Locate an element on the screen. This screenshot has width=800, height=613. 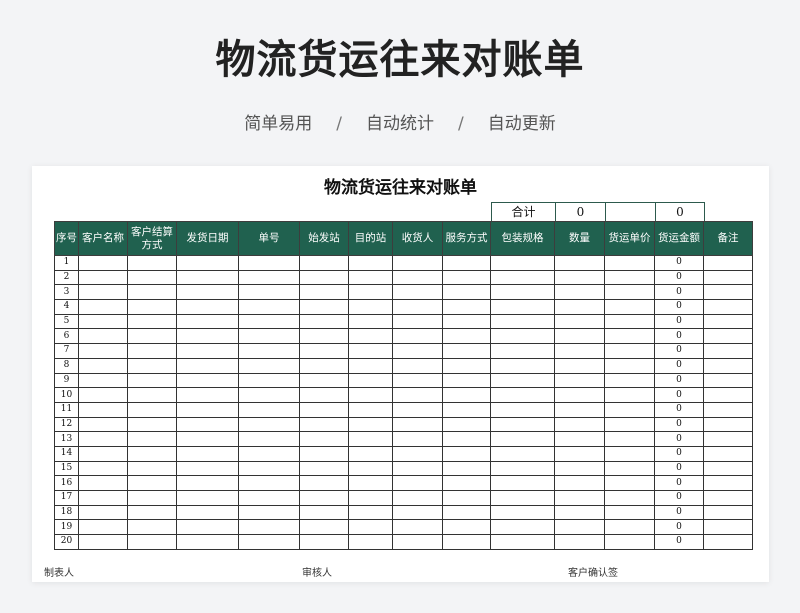
row-seq-cell: 5 is located at coordinates (66, 321).